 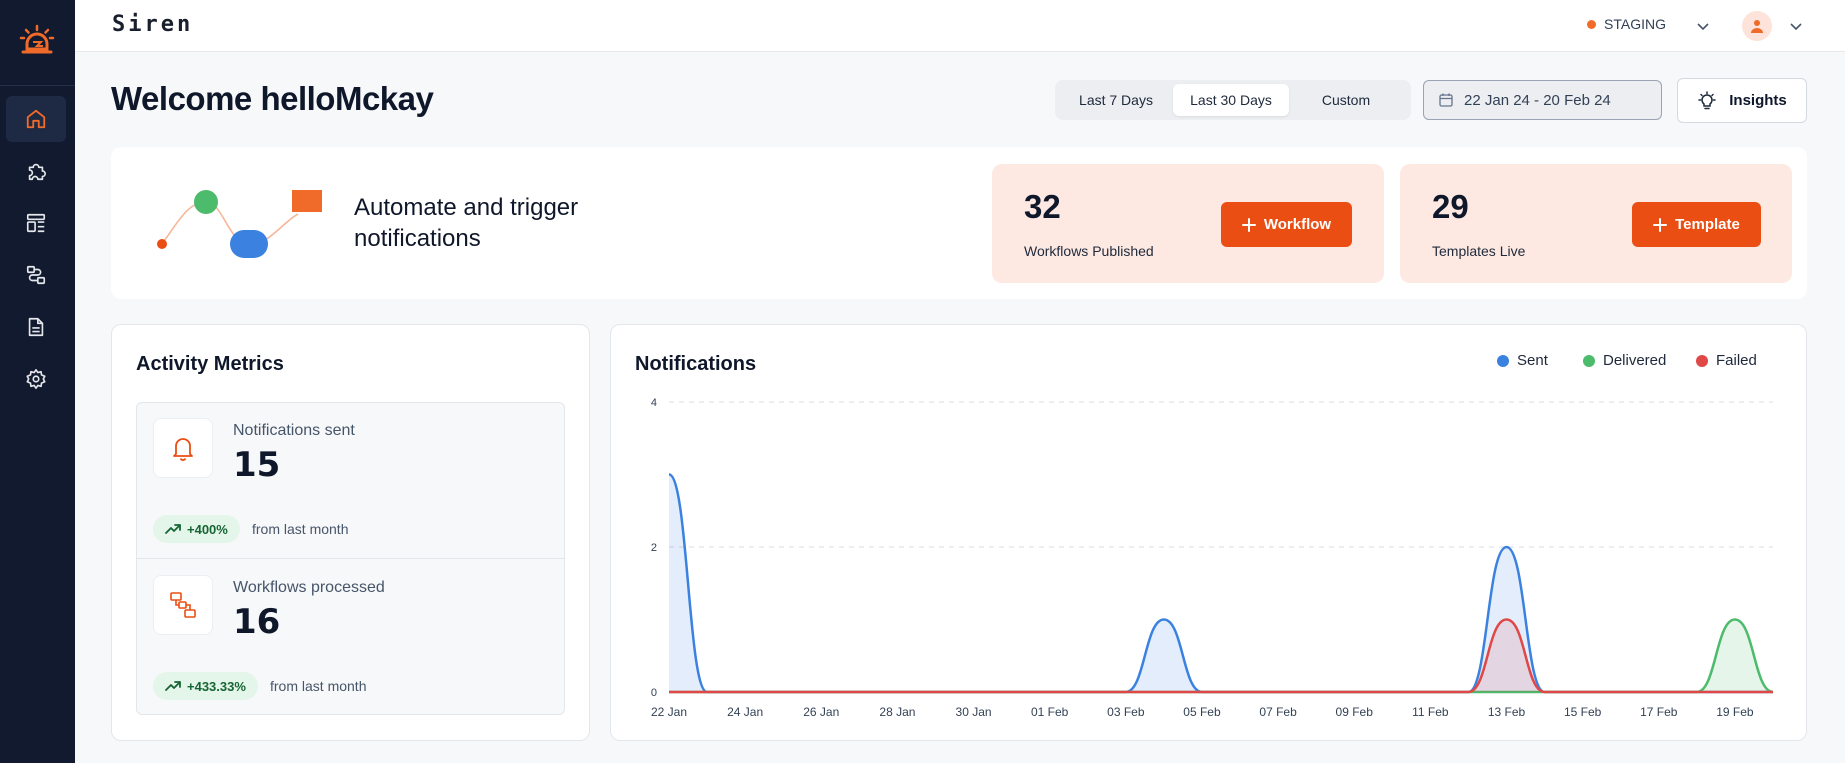 I want to click on legend-label: Delivered, so click(x=1635, y=360).